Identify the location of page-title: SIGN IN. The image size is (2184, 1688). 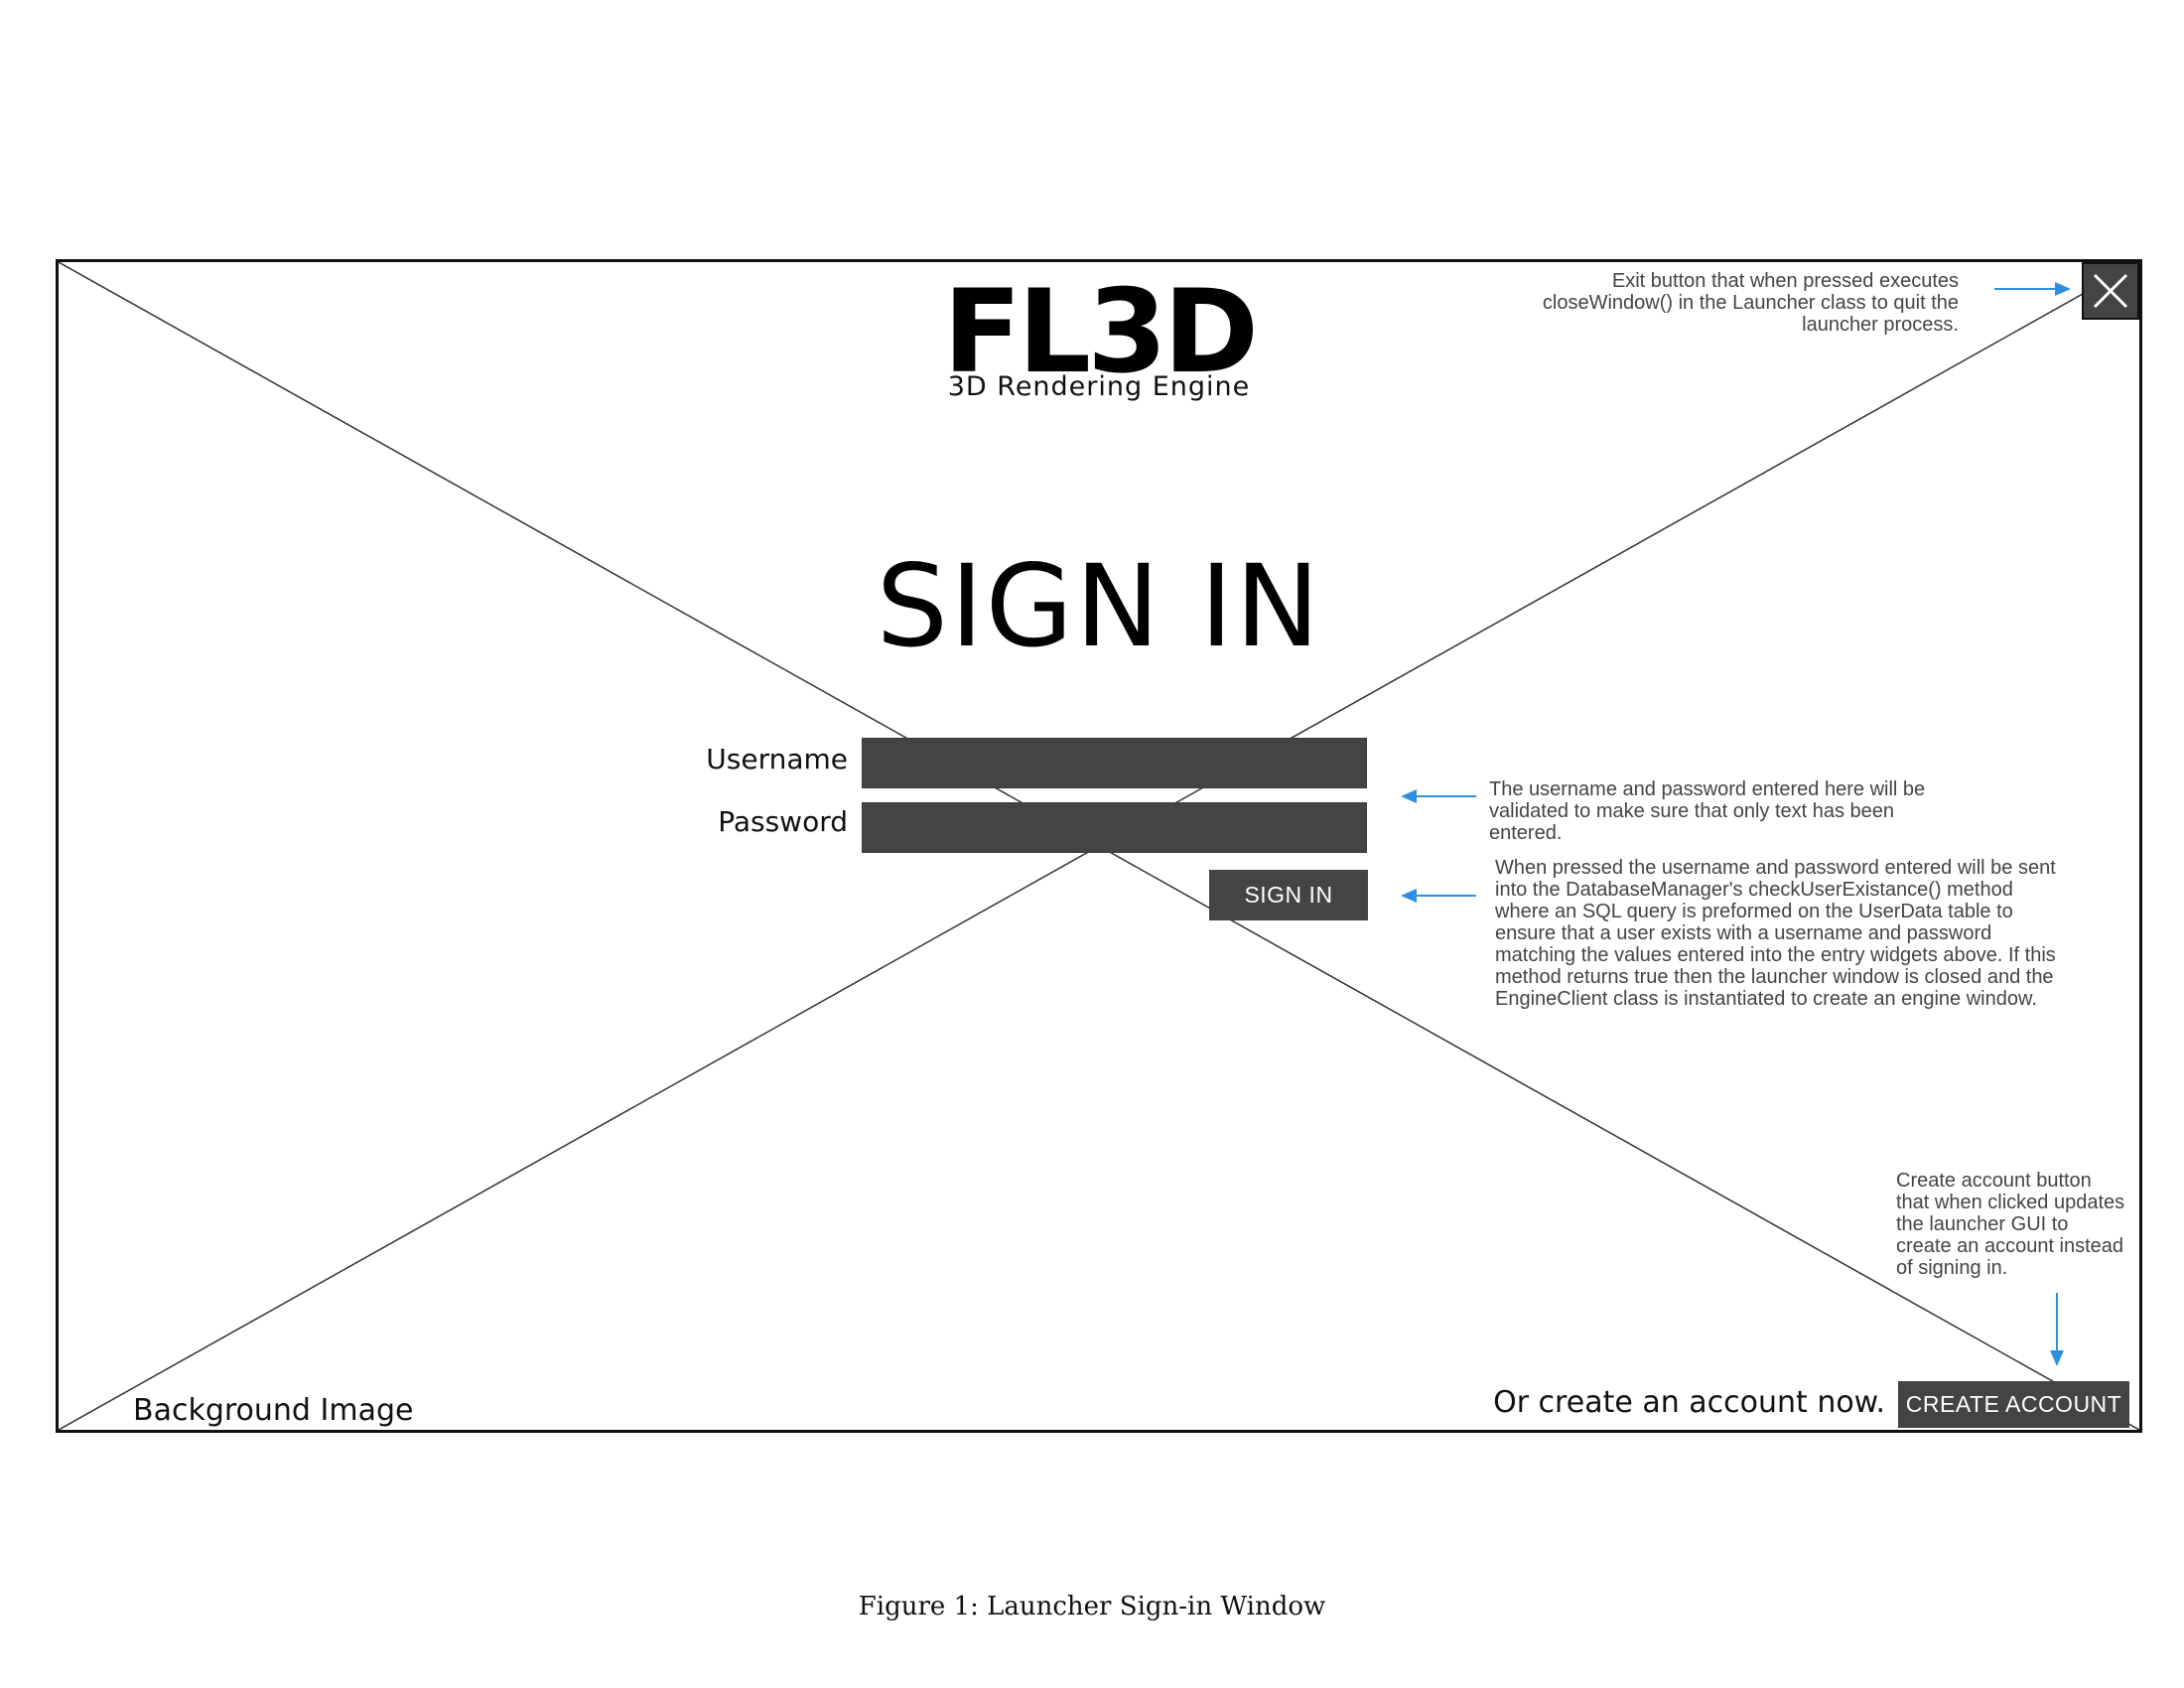
(1099, 606).